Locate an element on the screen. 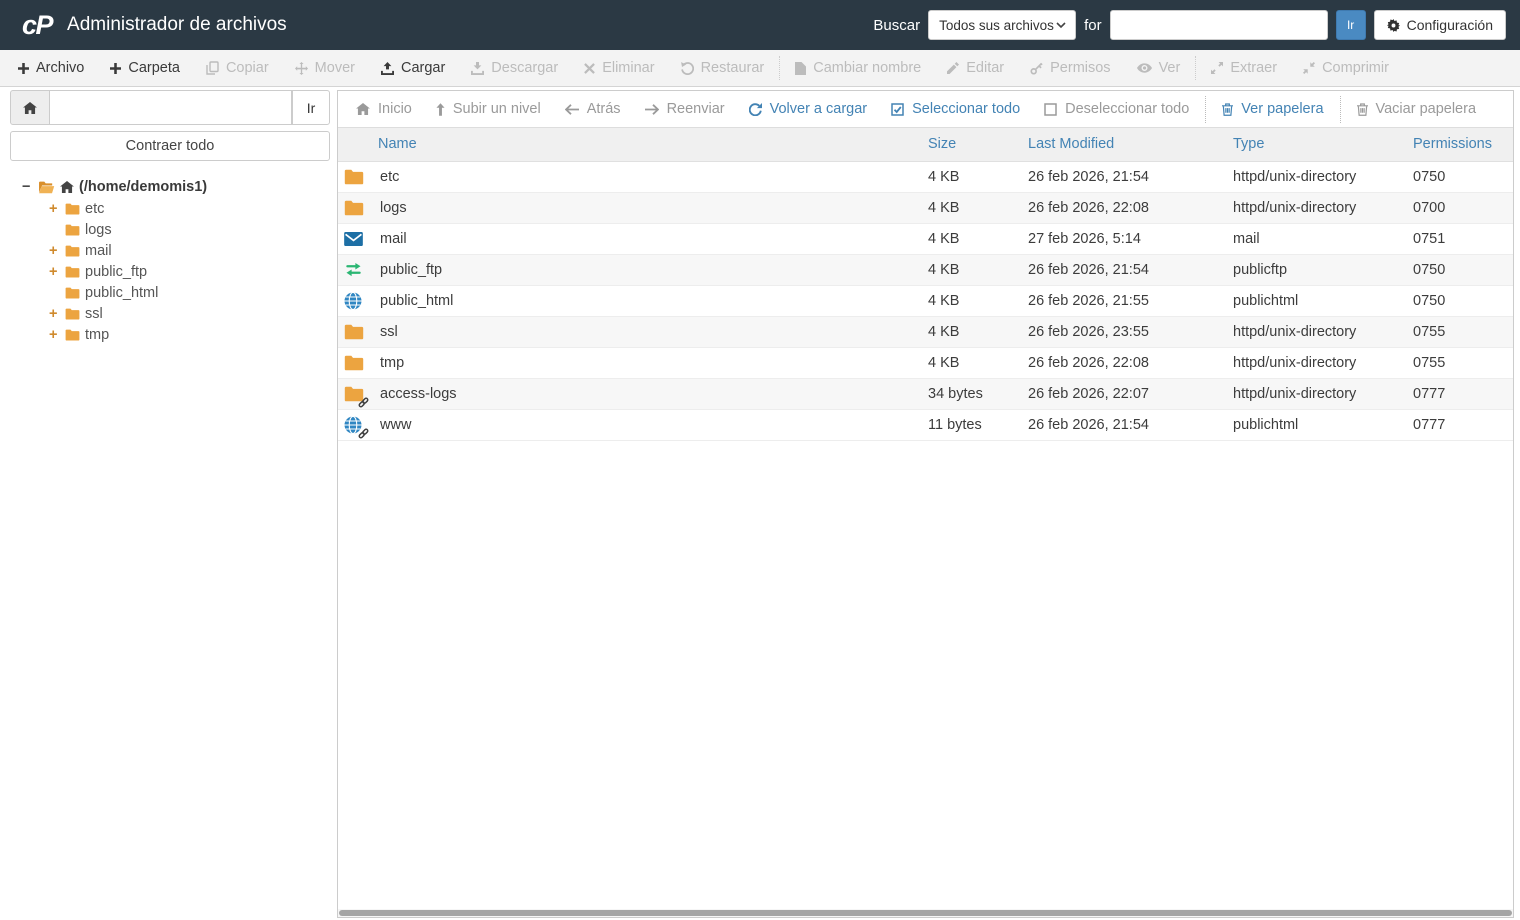 Image resolution: width=1520 pixels, height=920 pixels. file-toolbar-seleccionar-todo: Seleccionar todo is located at coordinates (955, 109).